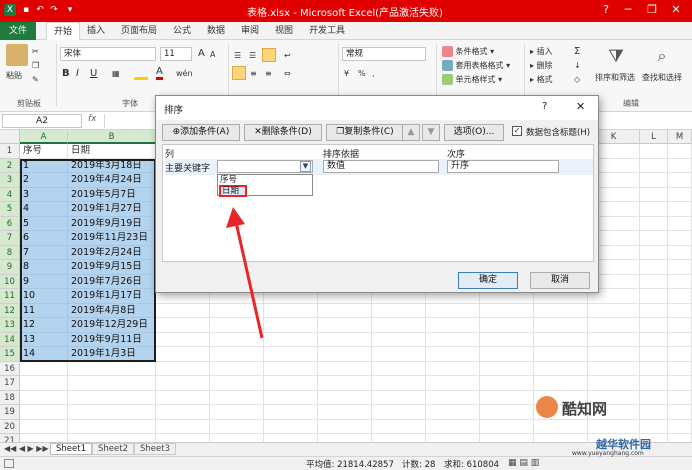 This screenshot has width=692, height=470. Describe the element at coordinates (249, 280) in the screenshot. I see `annotation-arrow-shaft` at that location.